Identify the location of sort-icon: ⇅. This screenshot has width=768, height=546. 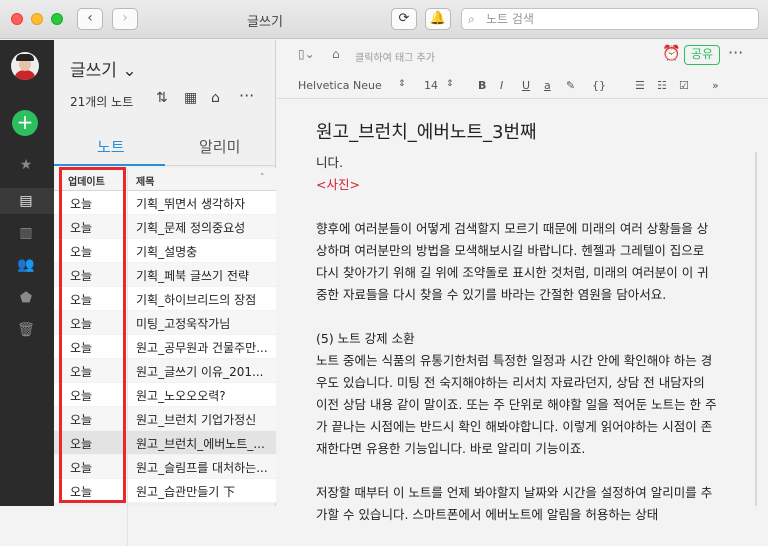
(162, 98).